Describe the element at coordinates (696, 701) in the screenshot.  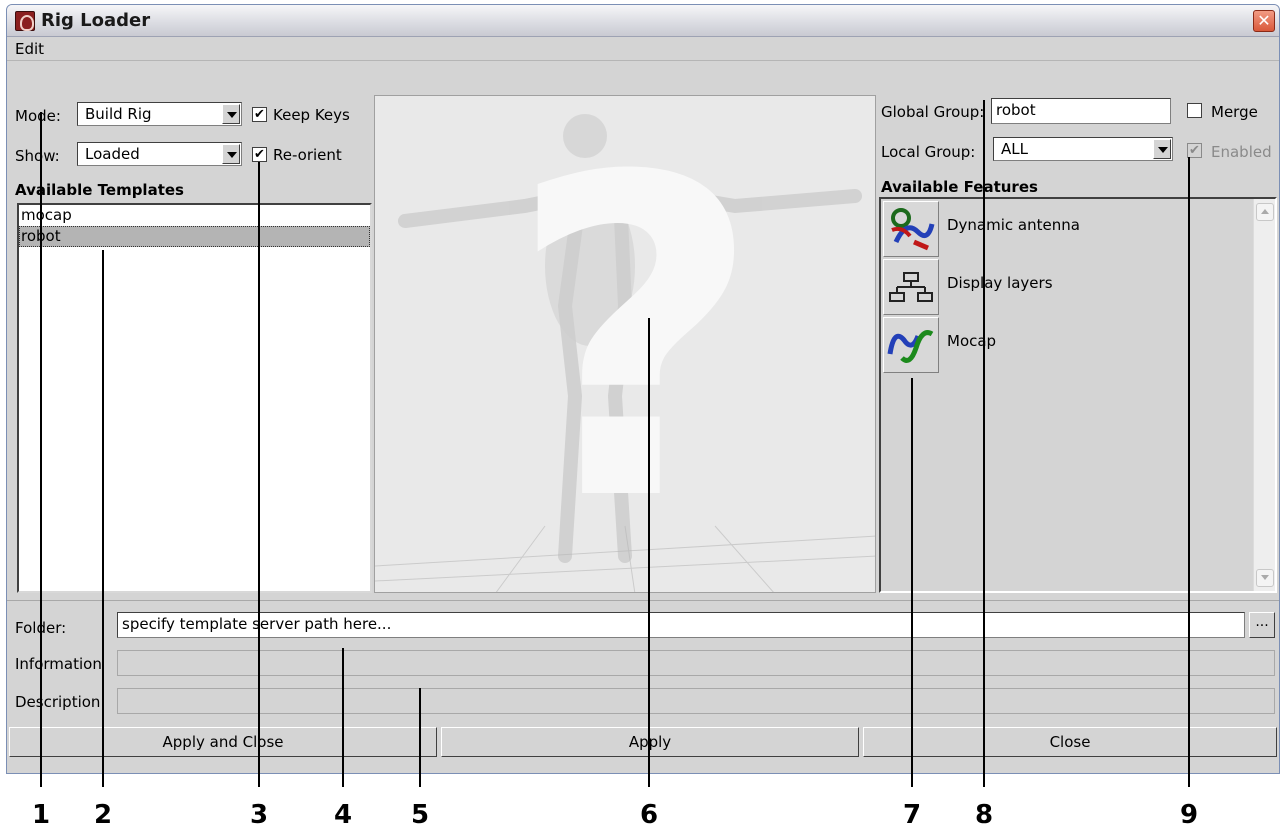
I see `description-field` at that location.